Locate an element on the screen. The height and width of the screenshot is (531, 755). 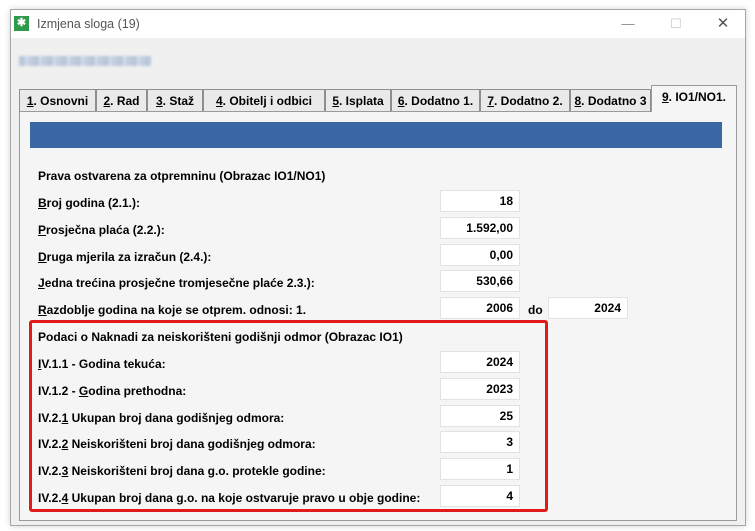
druga-mjerila-field: 0,00 is located at coordinates (480, 255).